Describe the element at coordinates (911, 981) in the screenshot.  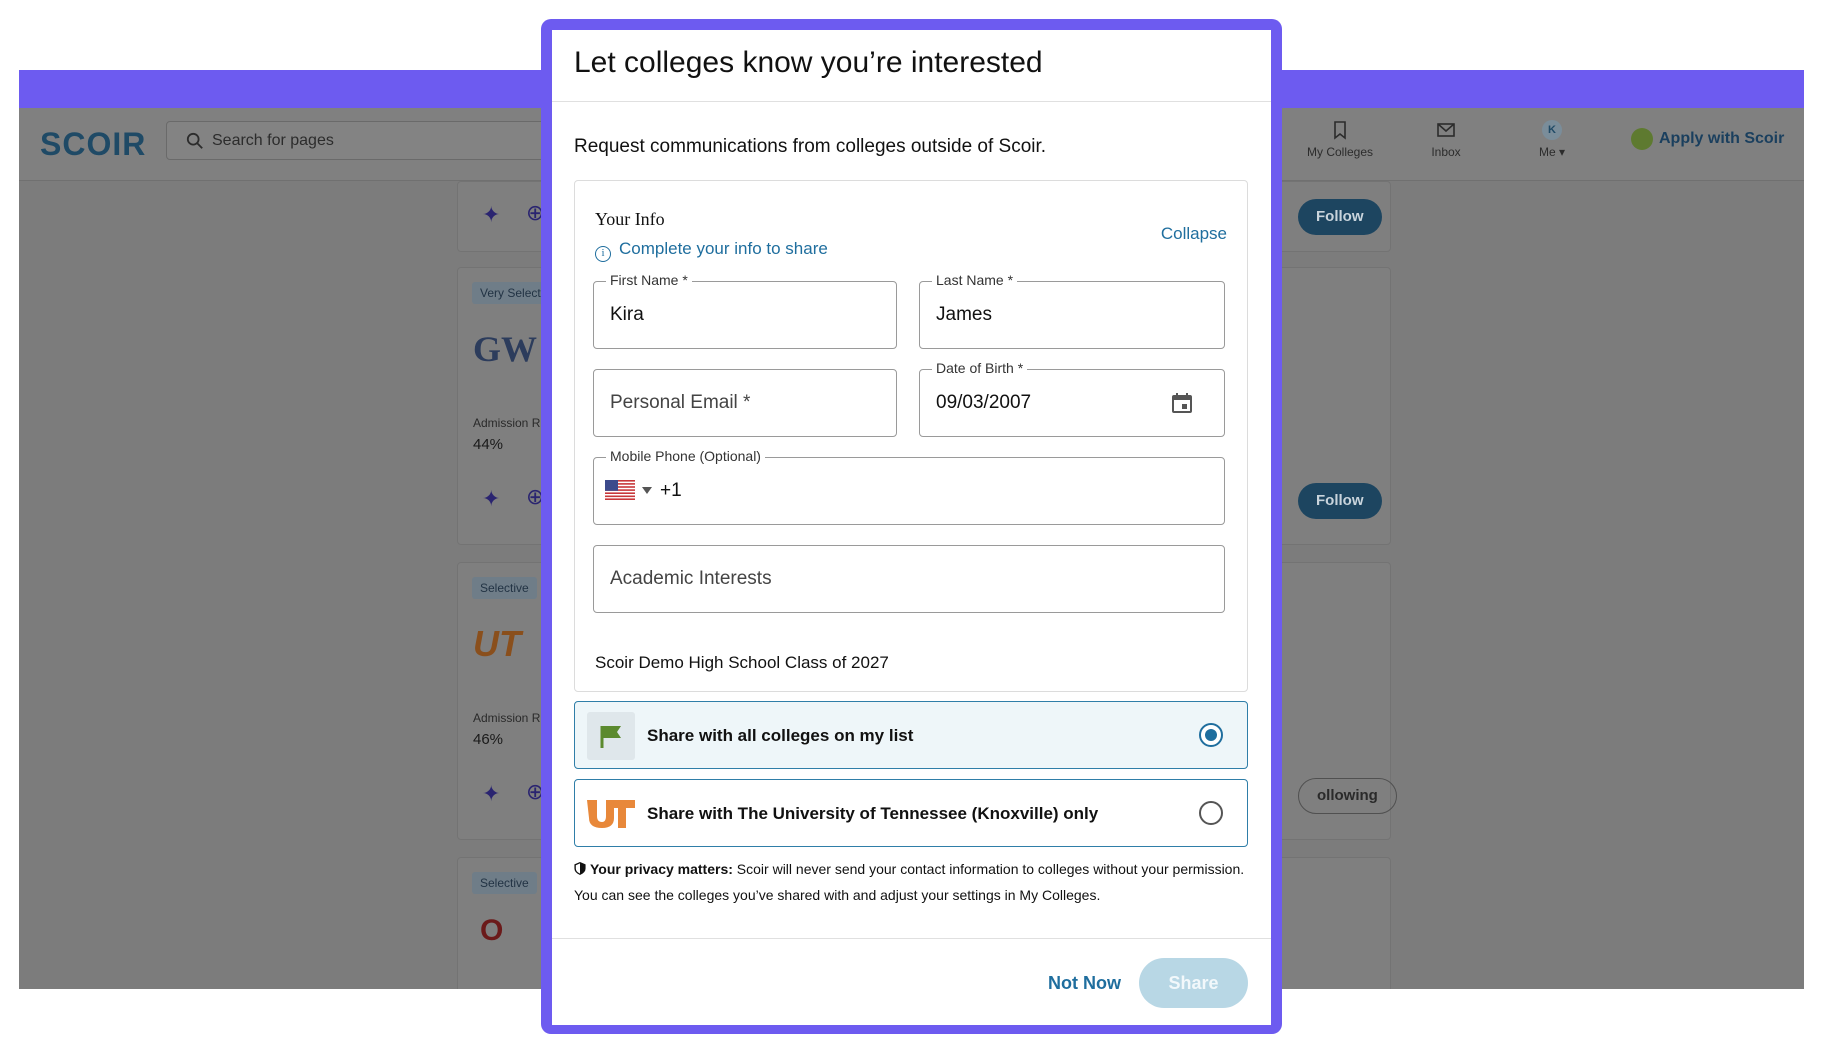
I see `modal-footer: Not Now Share` at that location.